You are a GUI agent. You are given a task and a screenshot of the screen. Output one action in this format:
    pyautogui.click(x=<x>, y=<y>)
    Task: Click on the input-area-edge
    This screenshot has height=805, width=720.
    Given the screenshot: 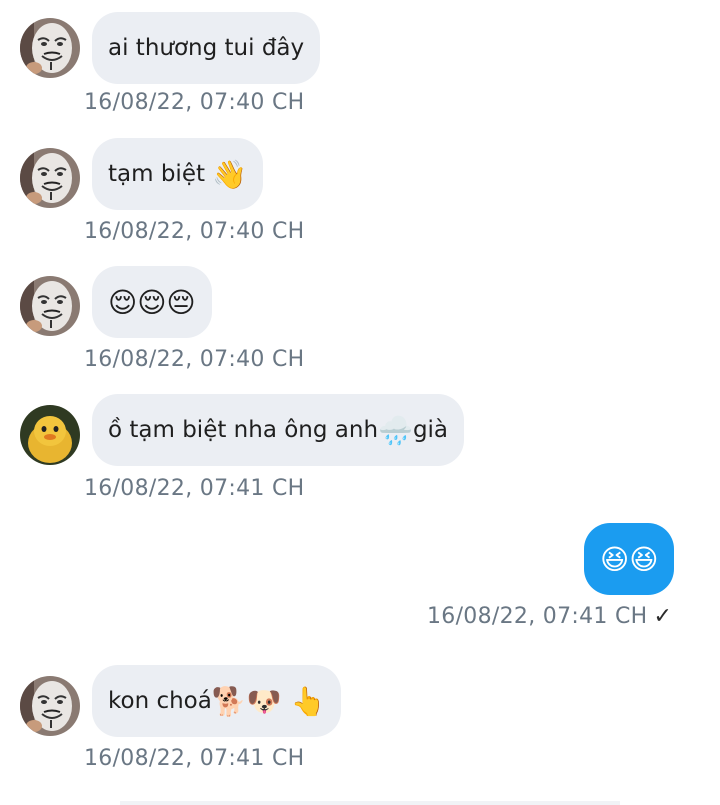 What is the action you would take?
    pyautogui.click(x=370, y=803)
    